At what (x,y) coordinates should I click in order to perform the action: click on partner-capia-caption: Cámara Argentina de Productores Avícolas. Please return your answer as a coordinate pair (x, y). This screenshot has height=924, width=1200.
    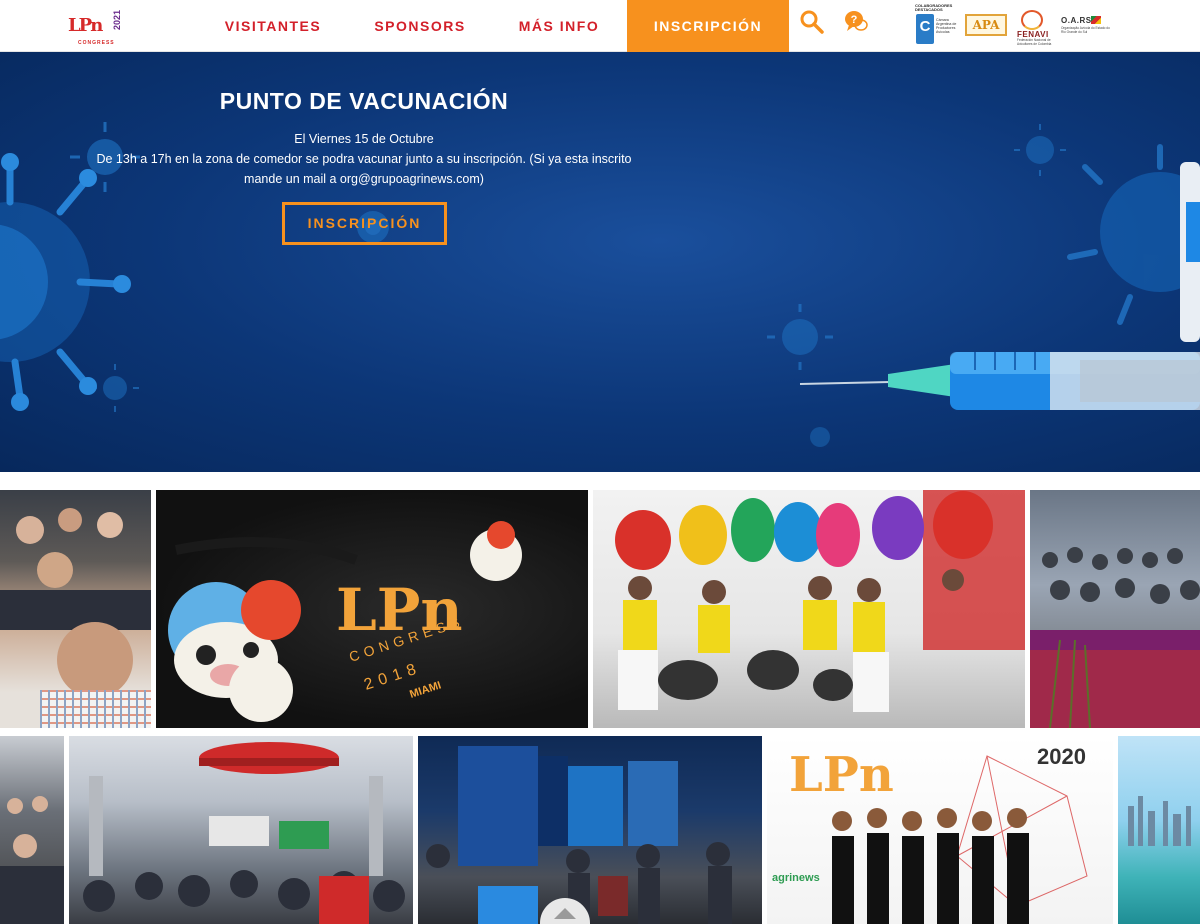
    Looking at the image, I should click on (946, 26).